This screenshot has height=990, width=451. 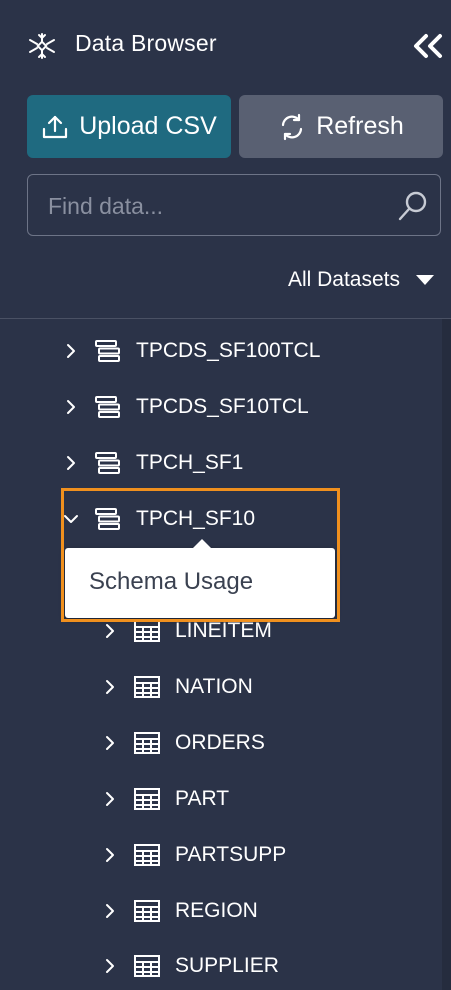 I want to click on dataset-filter-dropdown: All Datasets, so click(x=361, y=280).